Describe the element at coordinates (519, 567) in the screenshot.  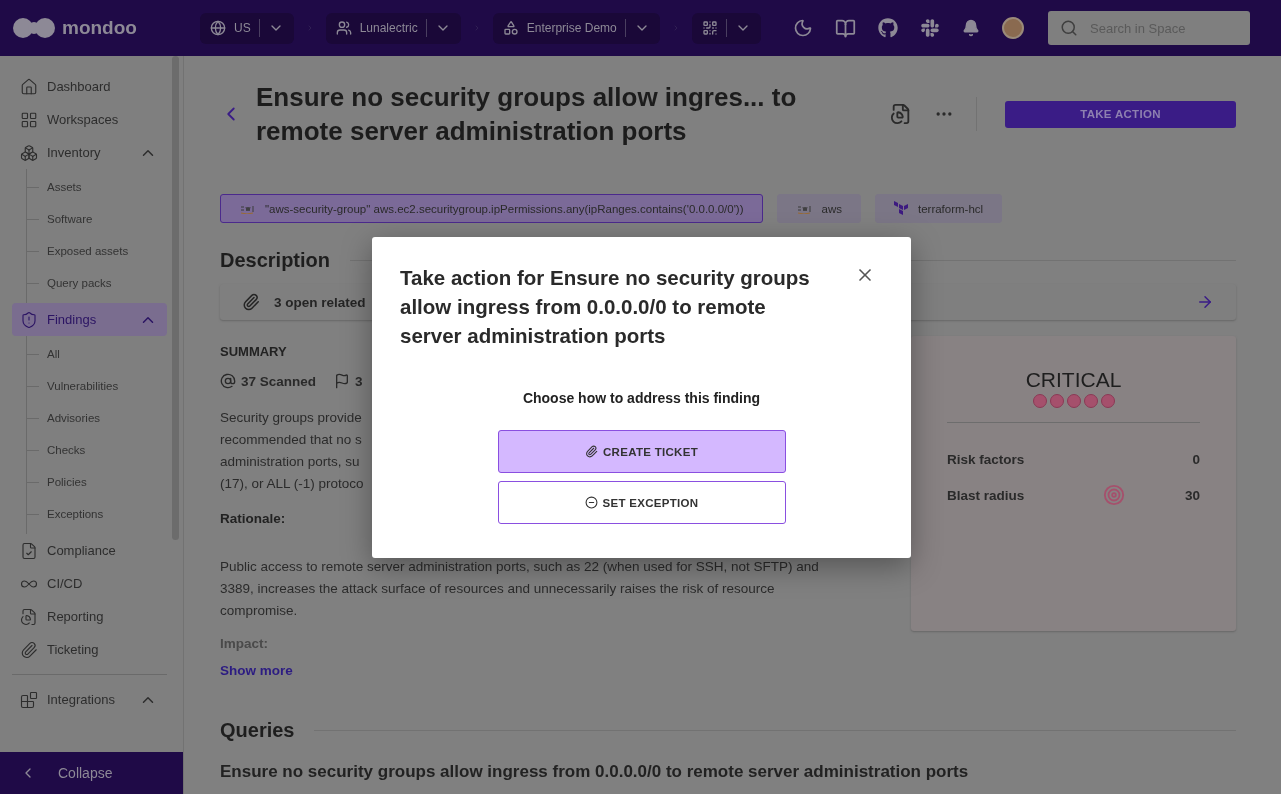
I see `rationale-text: Public access to remote server administration ports, such as 22 (when used for SSH, not SFTP) and` at that location.